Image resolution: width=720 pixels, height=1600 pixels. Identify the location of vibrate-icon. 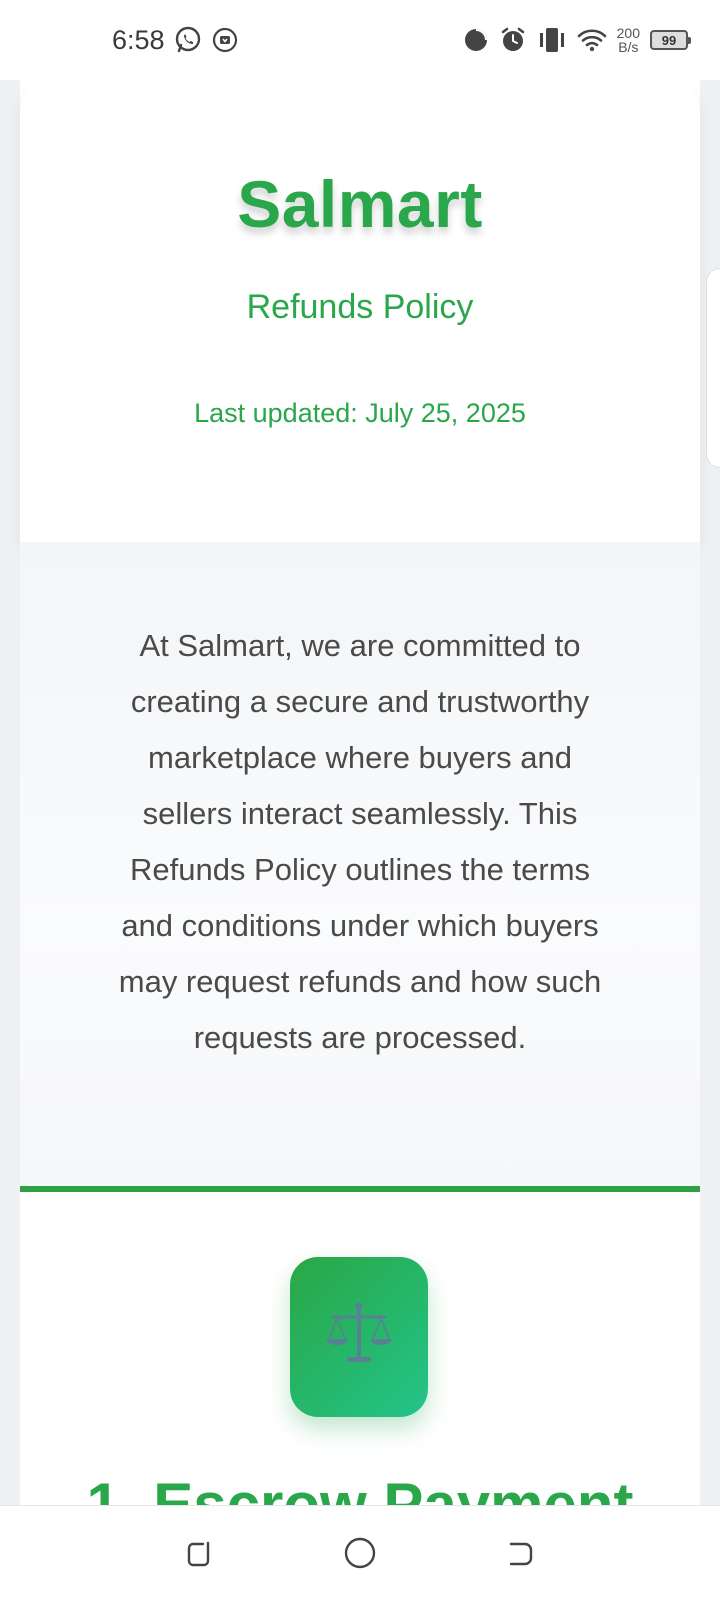
(552, 40).